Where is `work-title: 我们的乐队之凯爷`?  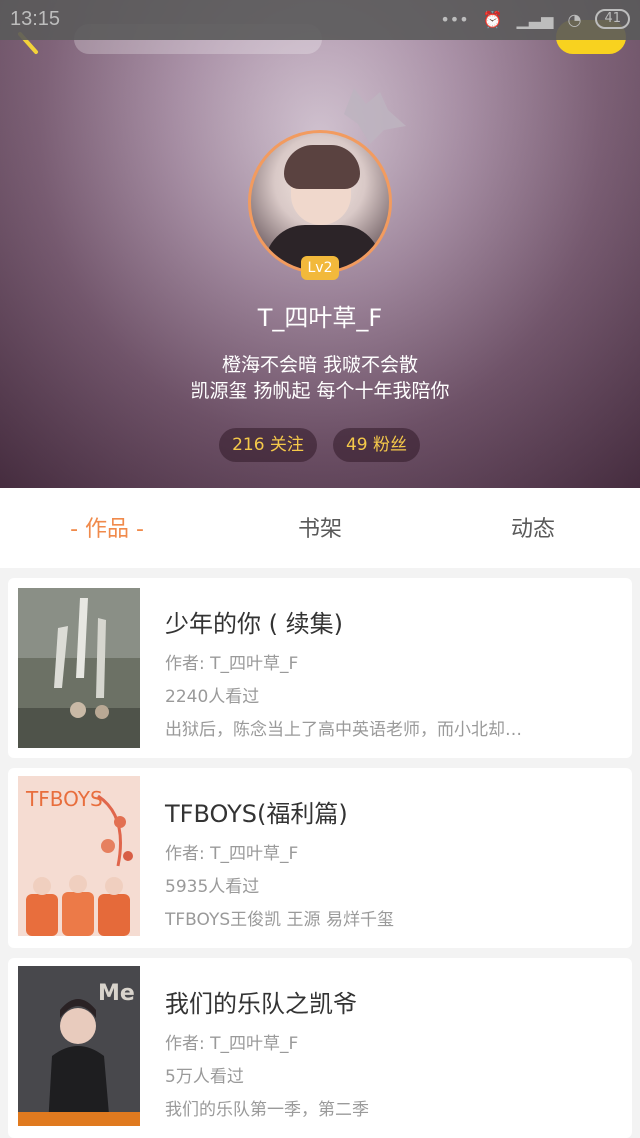
work-title: 我们的乐队之凯爷 is located at coordinates (261, 1004).